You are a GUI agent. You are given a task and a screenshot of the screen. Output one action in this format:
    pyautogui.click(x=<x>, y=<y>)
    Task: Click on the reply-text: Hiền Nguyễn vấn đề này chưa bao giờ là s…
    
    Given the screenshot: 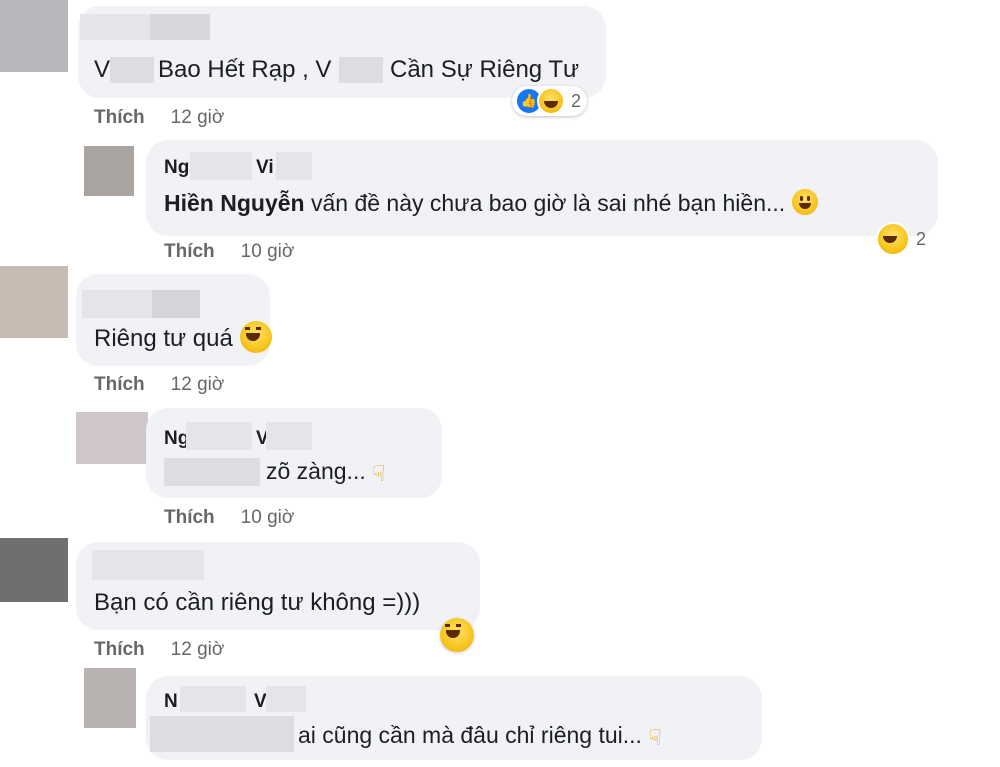 What is the action you would take?
    pyautogui.click(x=491, y=203)
    